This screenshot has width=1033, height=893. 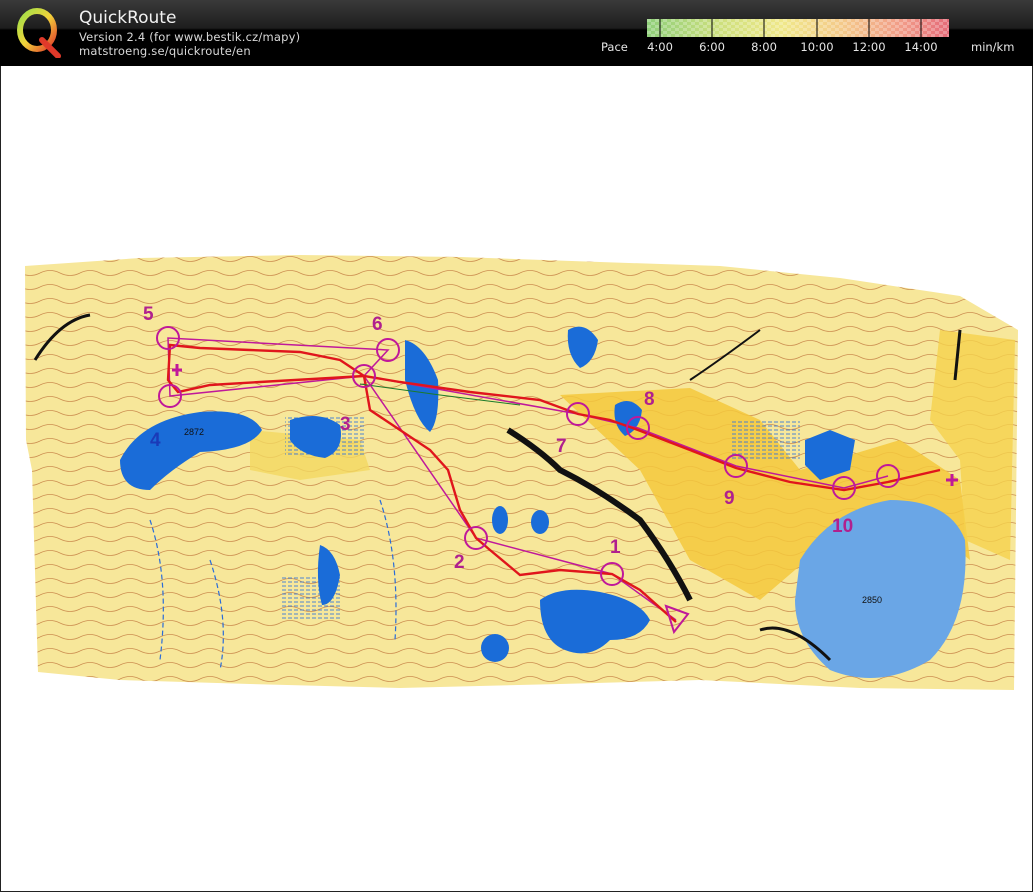 What do you see at coordinates (459, 562) in the screenshot?
I see `control-number: 2` at bounding box center [459, 562].